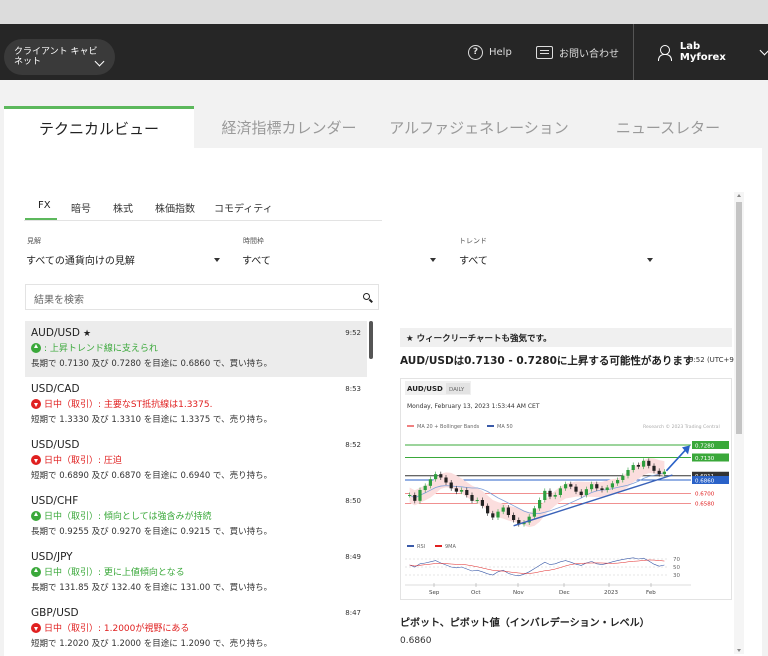  What do you see at coordinates (651, 593) in the screenshot?
I see `x-tick-label: Feb` at bounding box center [651, 593].